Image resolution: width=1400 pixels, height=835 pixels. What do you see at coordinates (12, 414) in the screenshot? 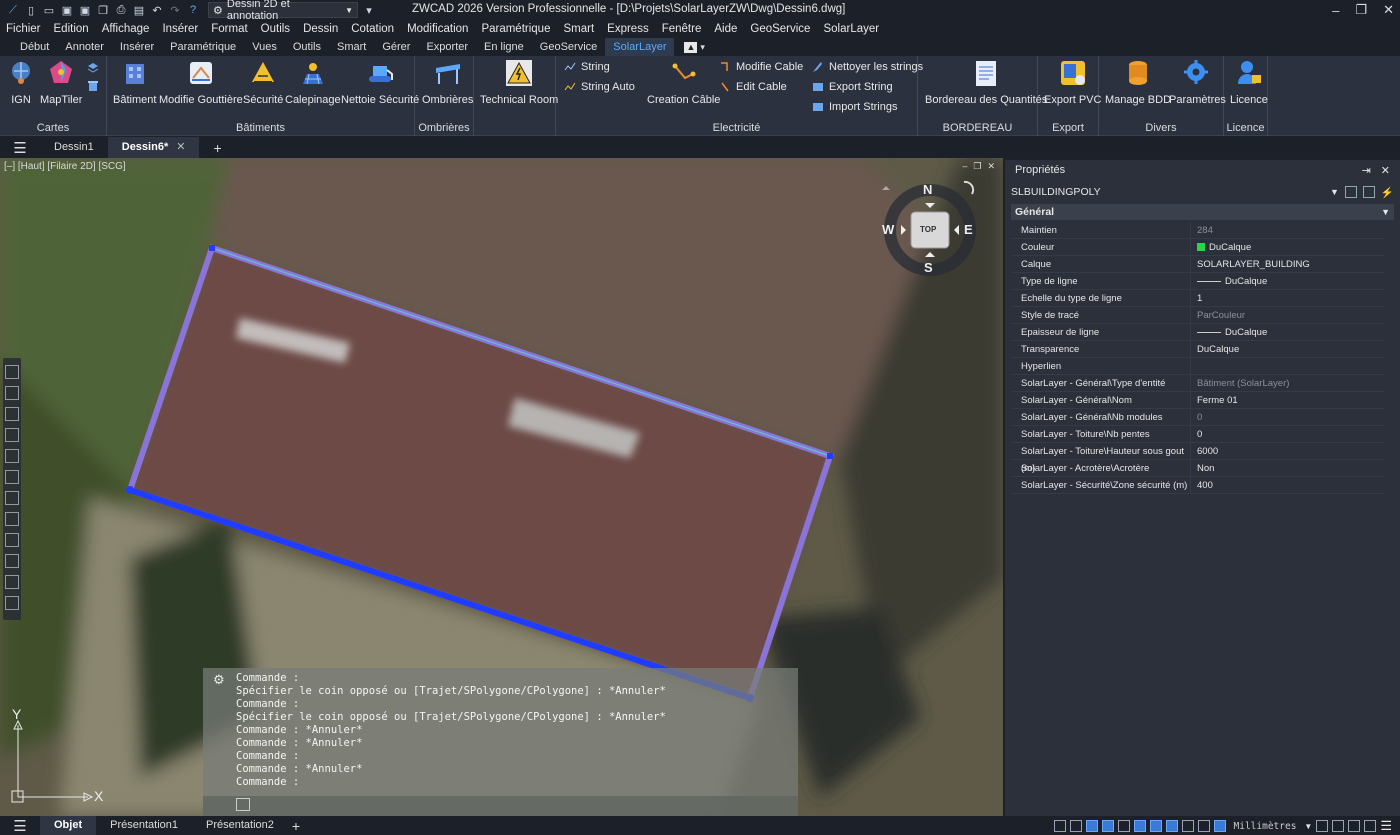
I see `tool-list-icon` at bounding box center [12, 414].